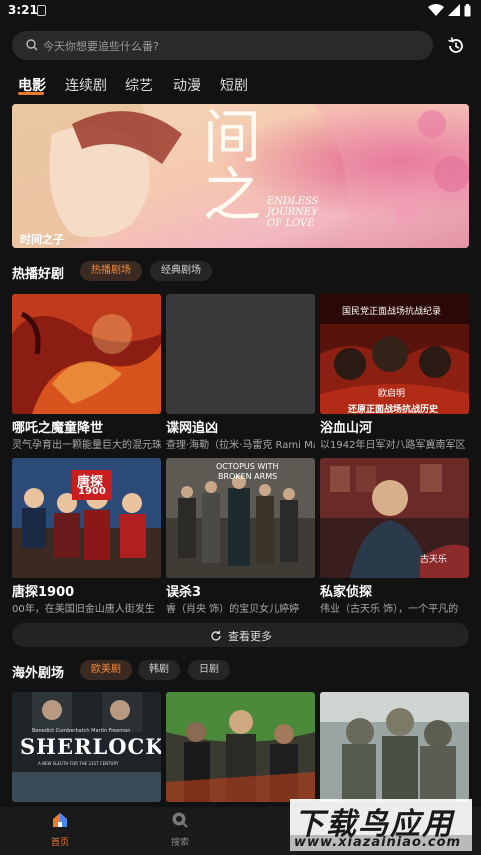 The width and height of the screenshot is (481, 855). Describe the element at coordinates (159, 670) in the screenshot. I see `chip-korean: 韩剧` at that location.